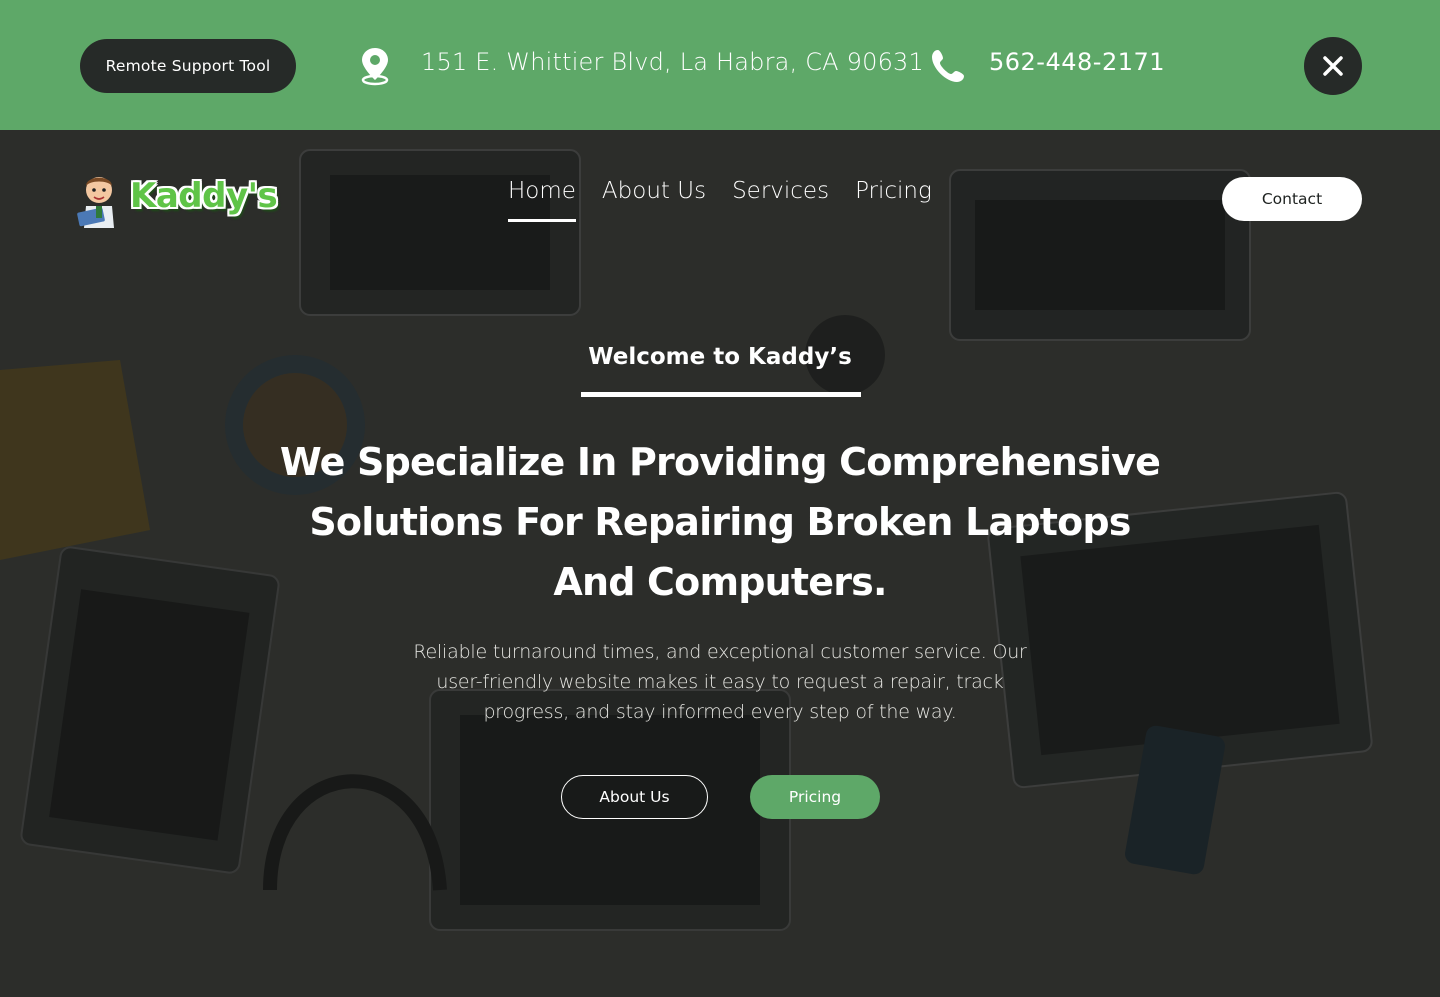 The height and width of the screenshot is (997, 1440). What do you see at coordinates (780, 200) in the screenshot?
I see `nav-item-services: Services` at bounding box center [780, 200].